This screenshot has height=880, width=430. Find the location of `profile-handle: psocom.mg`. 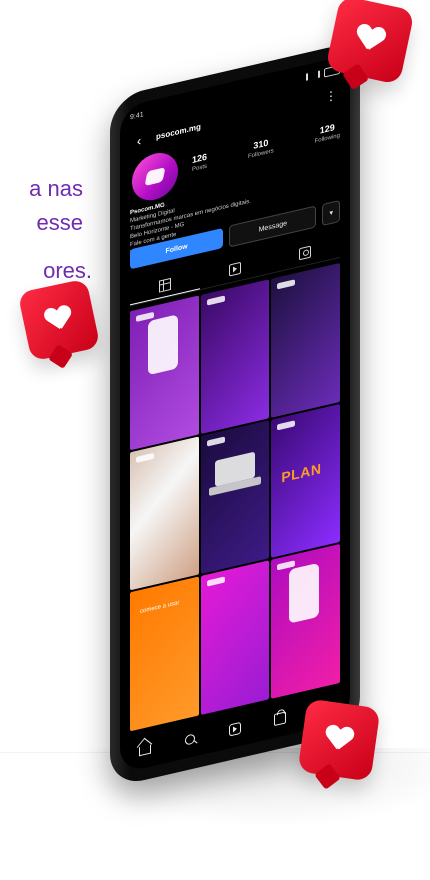

profile-handle: psocom.mg is located at coordinates (178, 131).